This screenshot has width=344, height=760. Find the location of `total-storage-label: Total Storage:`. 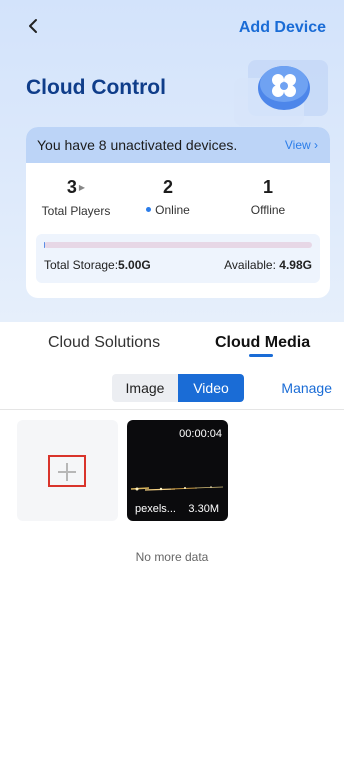

total-storage-label: Total Storage: is located at coordinates (81, 265).